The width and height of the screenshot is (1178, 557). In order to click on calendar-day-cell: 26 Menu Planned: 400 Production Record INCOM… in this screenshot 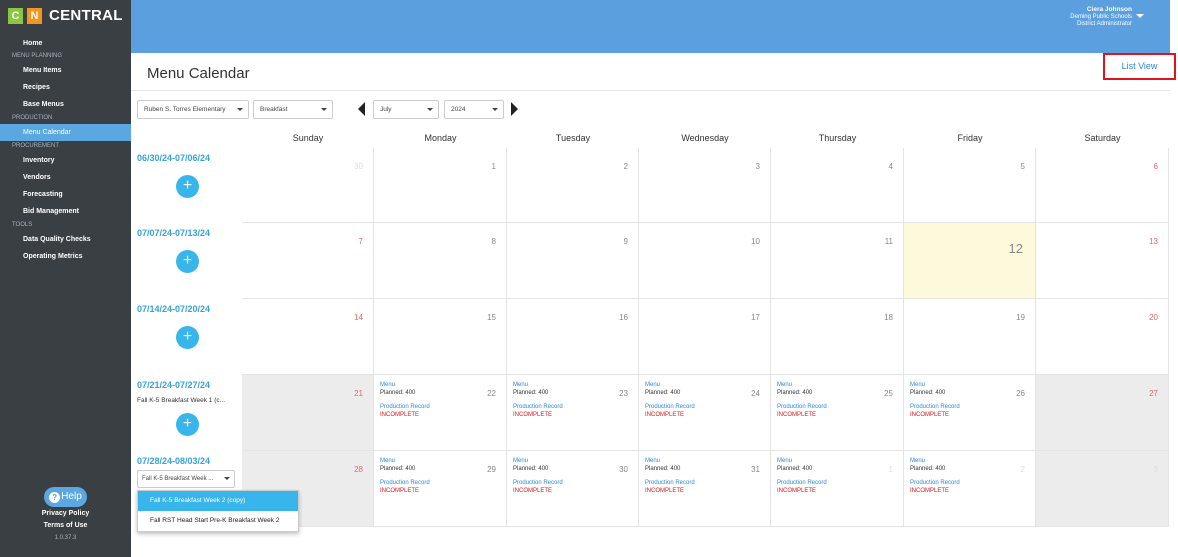, I will do `click(970, 413)`.